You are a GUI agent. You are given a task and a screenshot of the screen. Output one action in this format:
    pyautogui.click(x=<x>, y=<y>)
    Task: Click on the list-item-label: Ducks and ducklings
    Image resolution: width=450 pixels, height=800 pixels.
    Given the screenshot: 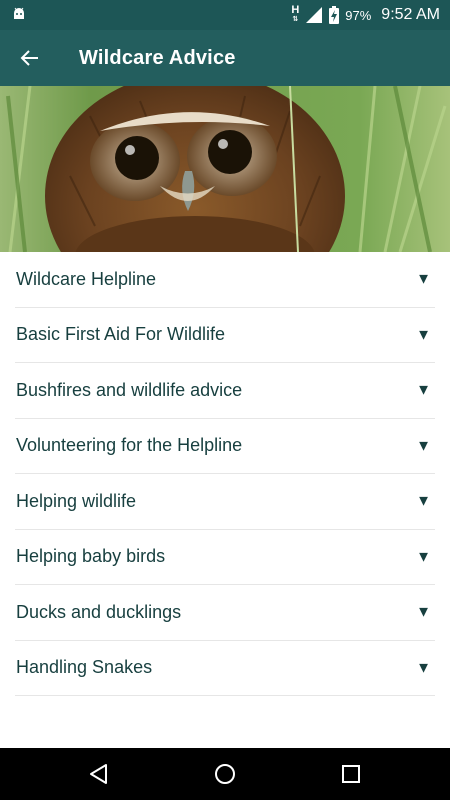 What is the action you would take?
    pyautogui.click(x=99, y=611)
    